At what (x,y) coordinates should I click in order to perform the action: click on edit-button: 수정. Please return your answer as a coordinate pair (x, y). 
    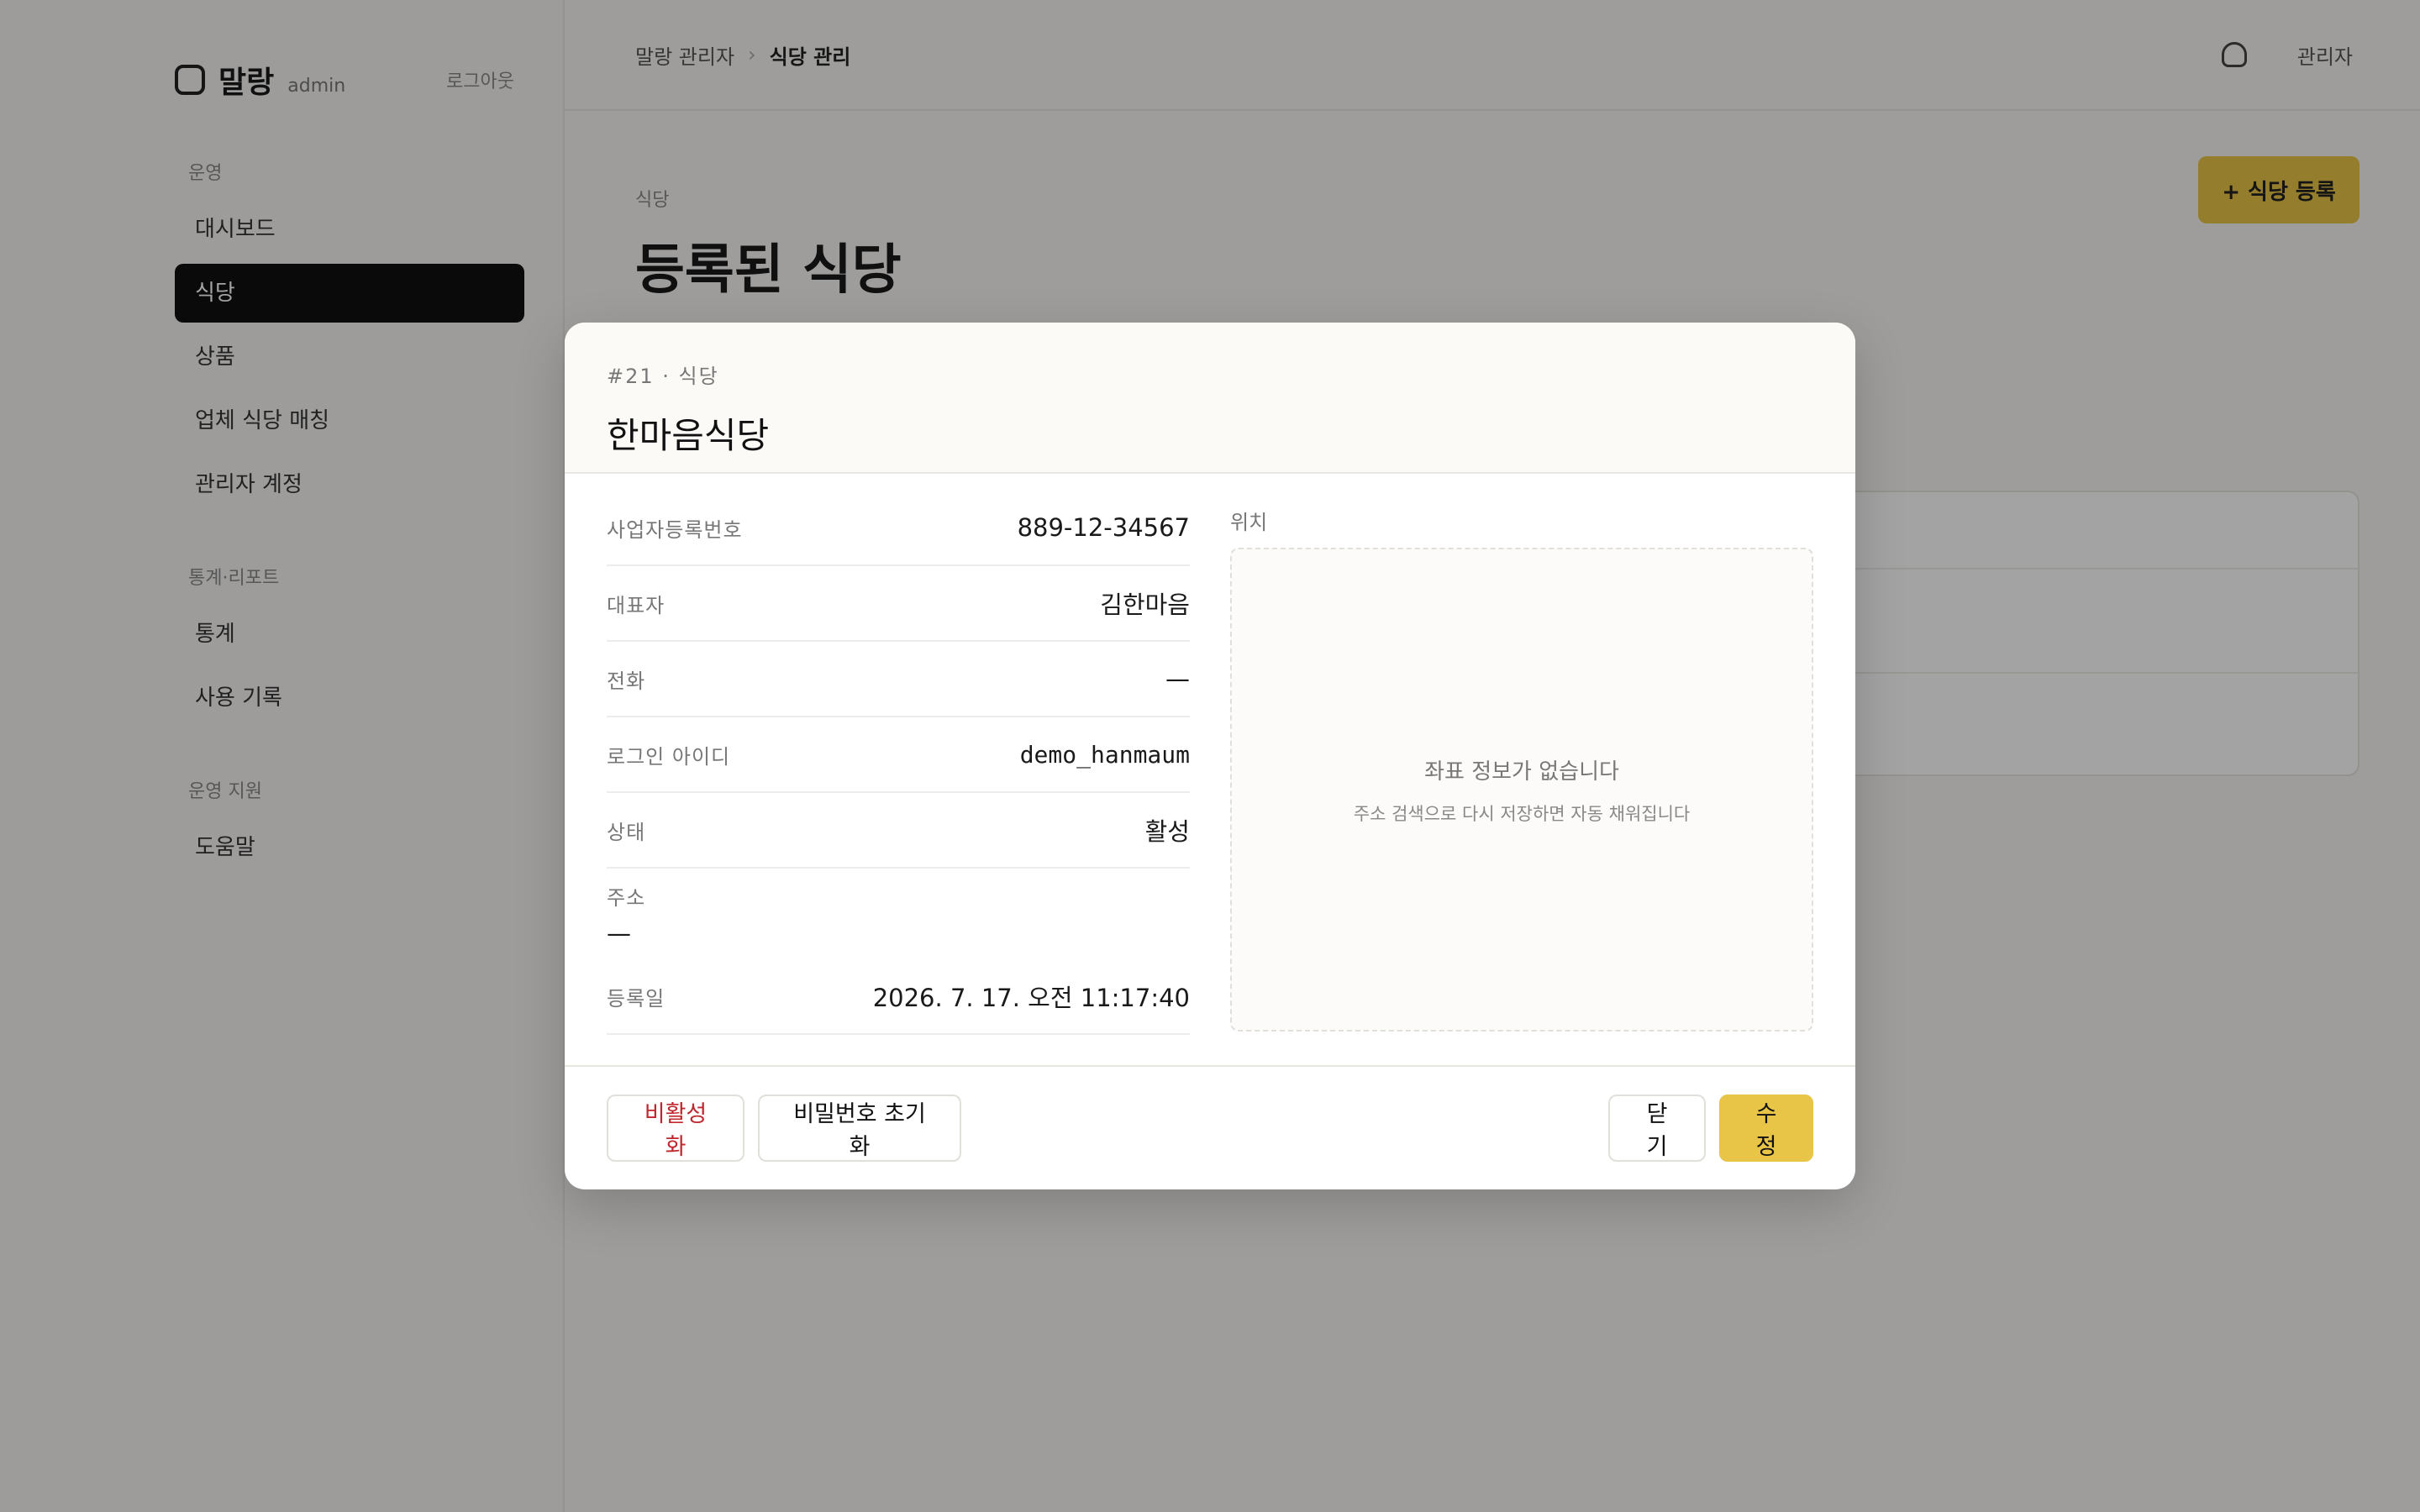
    Looking at the image, I should click on (1766, 1128).